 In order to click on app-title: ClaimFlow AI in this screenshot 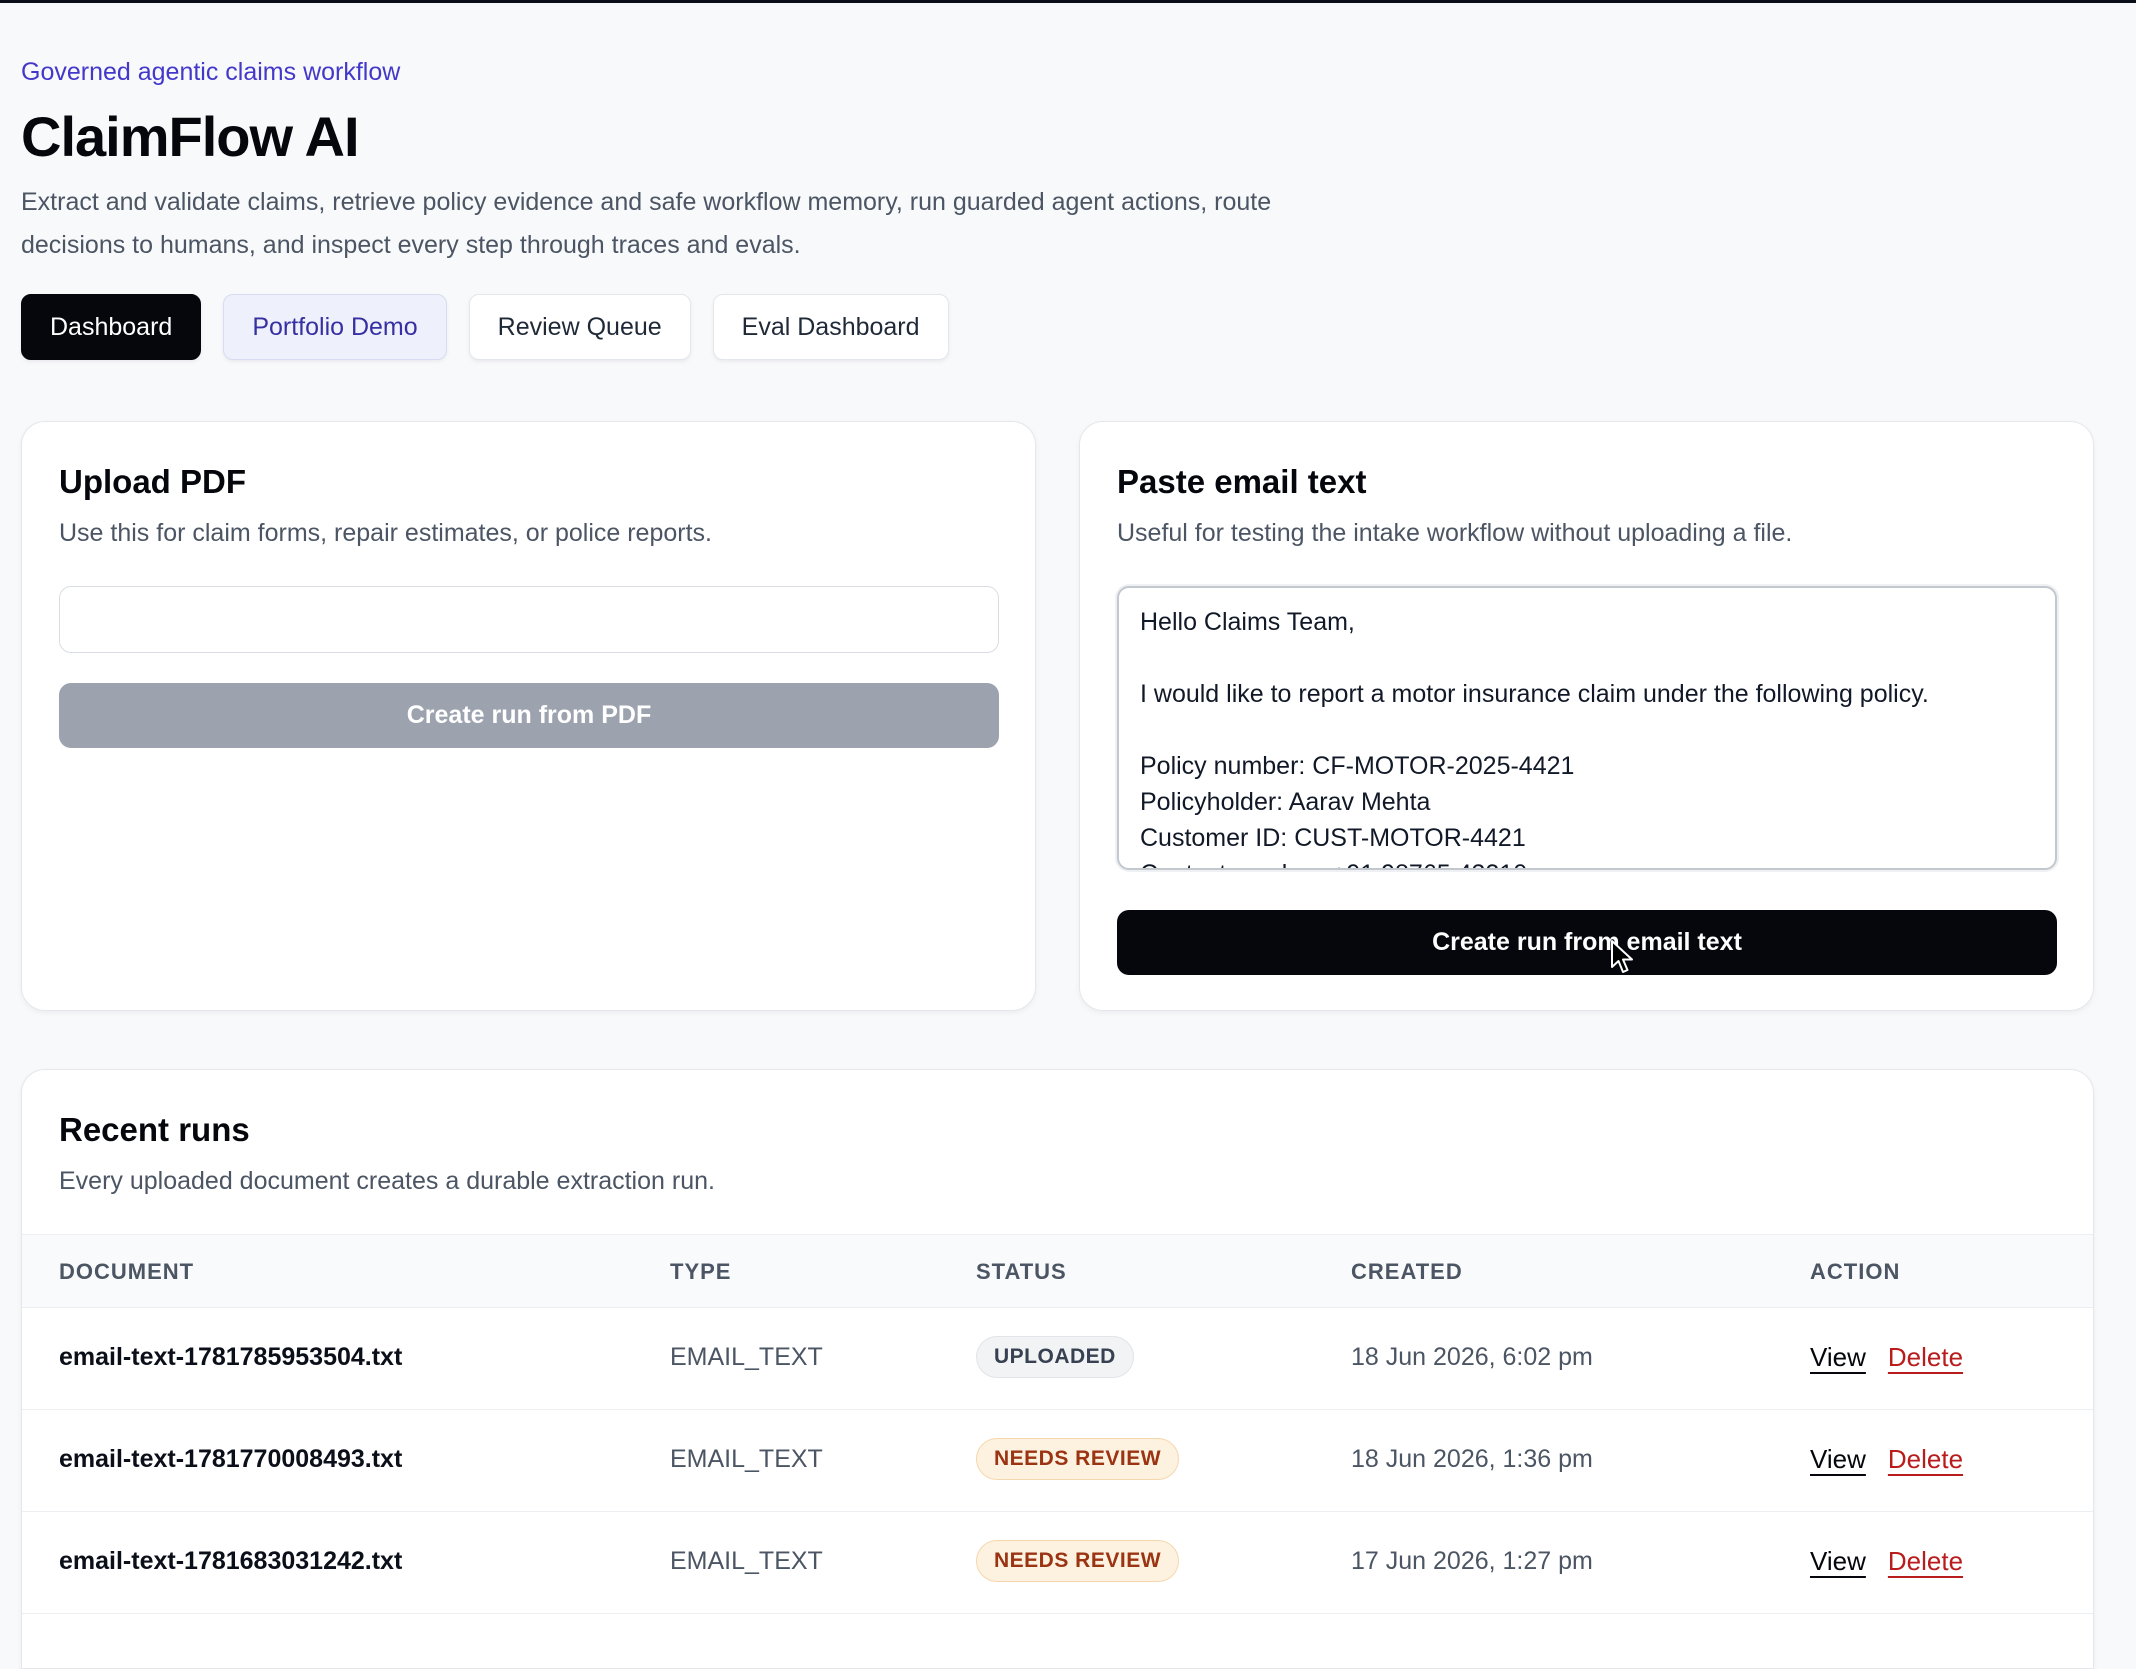, I will do `click(190, 136)`.